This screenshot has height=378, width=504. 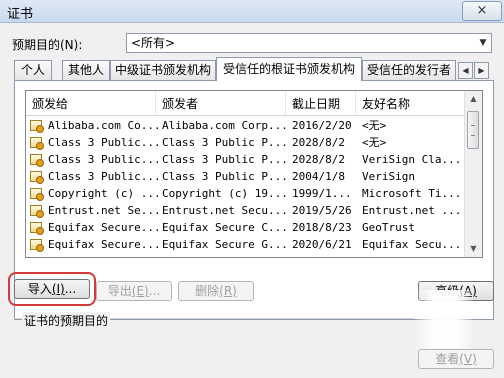 I want to click on export-label: 导出, so click(x=119, y=291).